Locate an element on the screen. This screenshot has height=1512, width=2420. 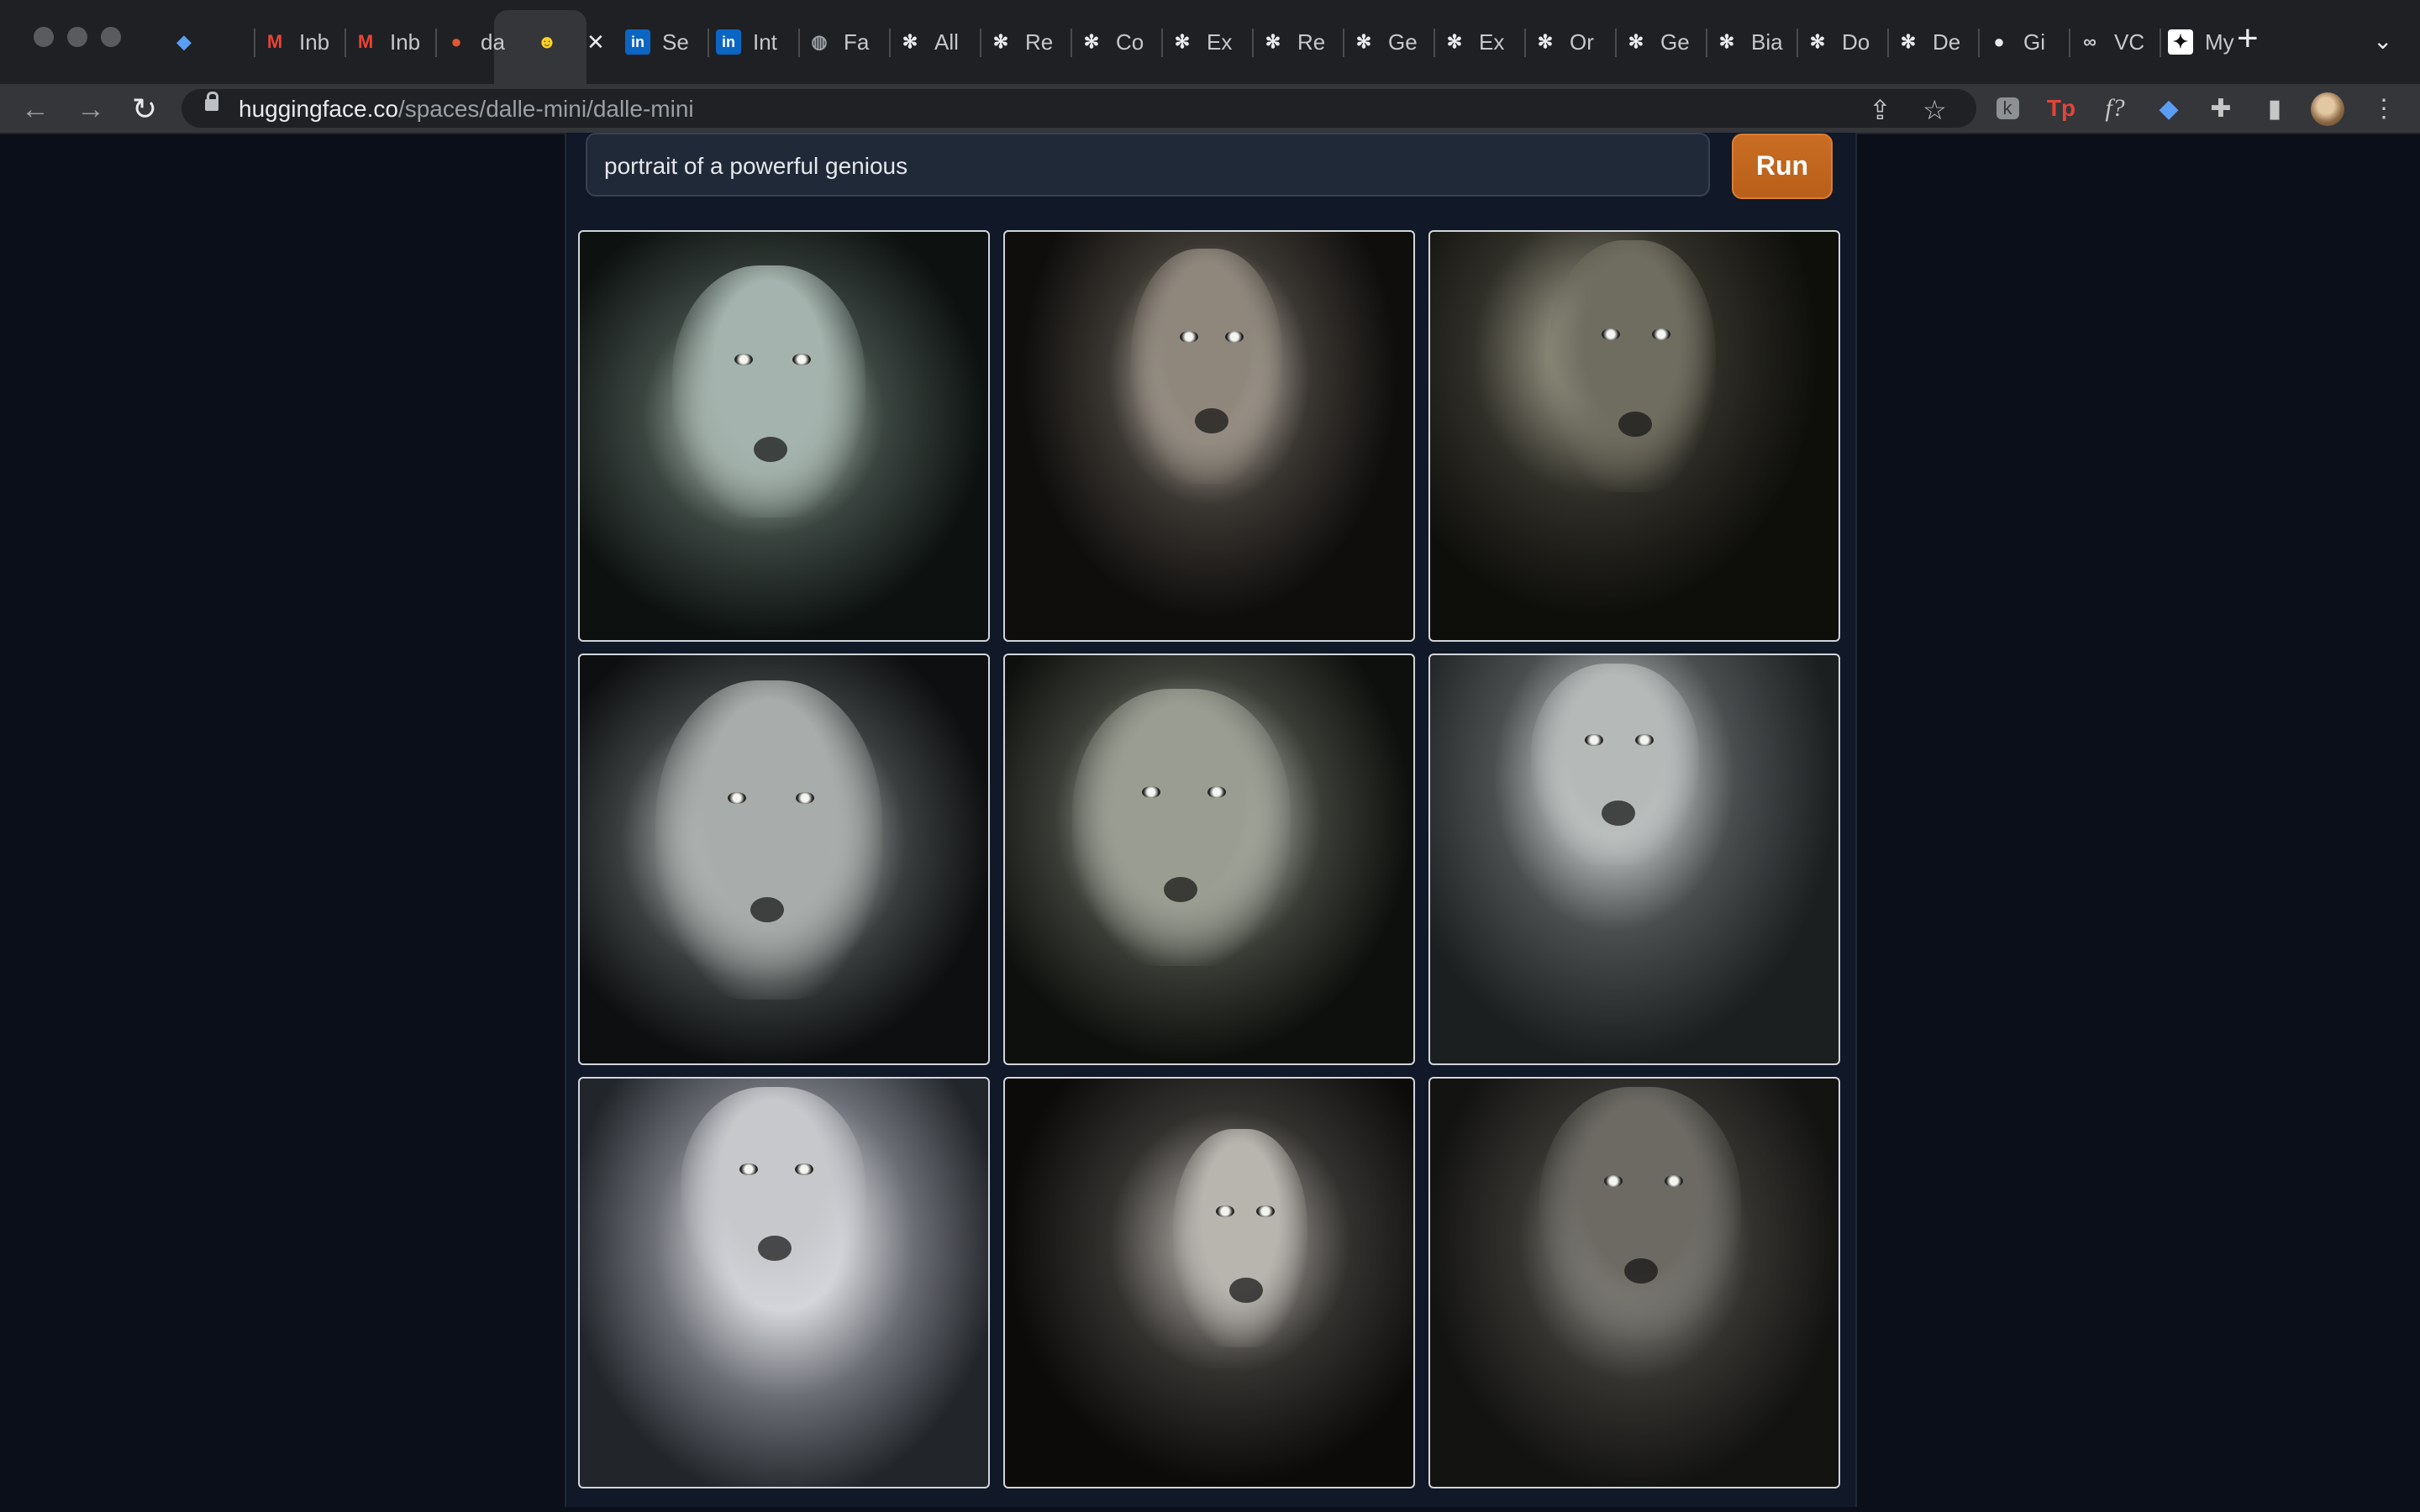
forward-arrow-icon: → is located at coordinates (91, 109).